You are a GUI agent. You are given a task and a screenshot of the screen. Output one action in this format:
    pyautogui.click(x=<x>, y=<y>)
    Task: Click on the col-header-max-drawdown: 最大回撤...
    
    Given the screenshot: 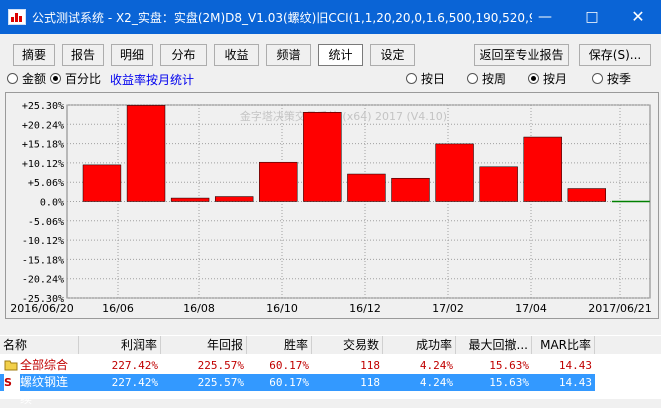 What is the action you would take?
    pyautogui.click(x=494, y=345)
    